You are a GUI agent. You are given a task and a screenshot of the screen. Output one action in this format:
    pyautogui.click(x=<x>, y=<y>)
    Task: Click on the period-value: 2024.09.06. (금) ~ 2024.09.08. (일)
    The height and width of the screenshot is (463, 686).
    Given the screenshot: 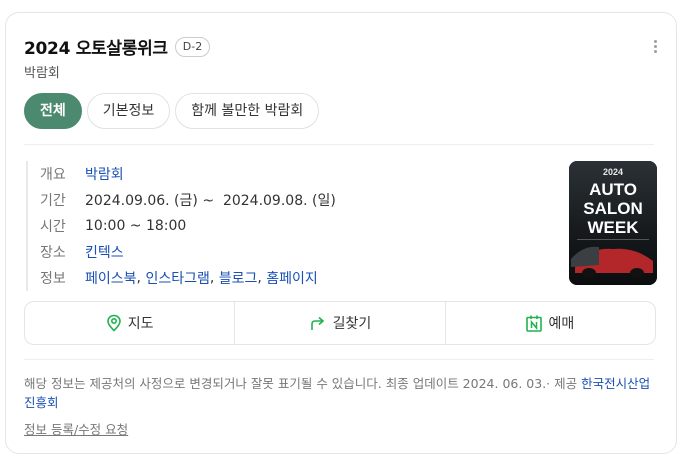 What is the action you would take?
    pyautogui.click(x=210, y=201)
    